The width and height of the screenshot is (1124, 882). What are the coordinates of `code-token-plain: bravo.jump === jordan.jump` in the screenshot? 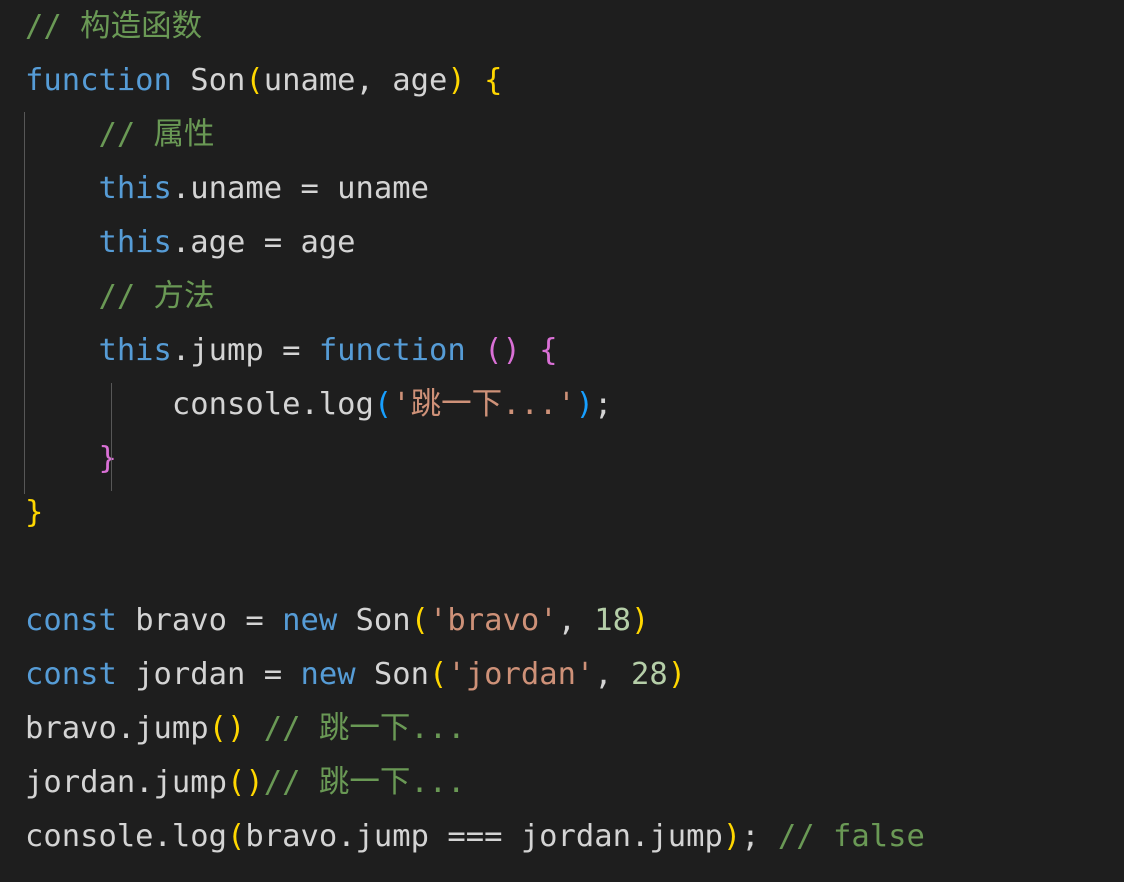 It's located at (484, 836).